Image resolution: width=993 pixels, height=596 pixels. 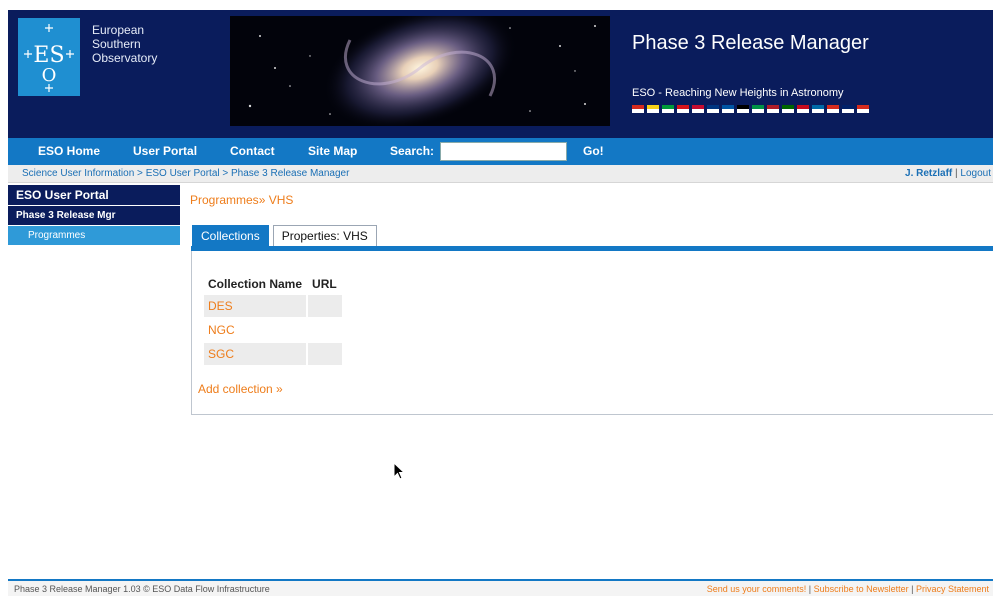 I want to click on breadcrumb-user-portal: ESO User Portal, so click(x=183, y=173).